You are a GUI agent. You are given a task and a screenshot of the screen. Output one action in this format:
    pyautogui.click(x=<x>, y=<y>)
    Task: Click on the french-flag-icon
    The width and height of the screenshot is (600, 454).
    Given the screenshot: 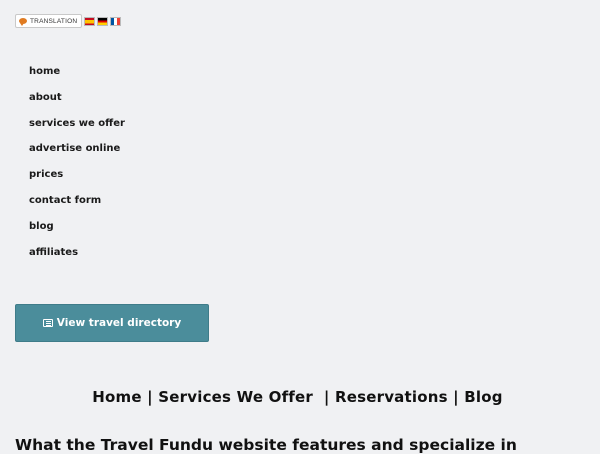 What is the action you would take?
    pyautogui.click(x=116, y=21)
    